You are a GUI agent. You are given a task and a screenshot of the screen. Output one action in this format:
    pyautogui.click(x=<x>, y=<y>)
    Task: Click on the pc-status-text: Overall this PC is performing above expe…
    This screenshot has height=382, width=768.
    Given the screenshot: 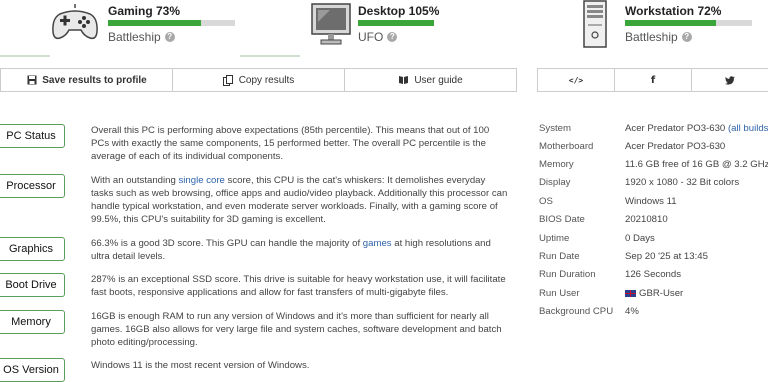 What is the action you would take?
    pyautogui.click(x=290, y=143)
    